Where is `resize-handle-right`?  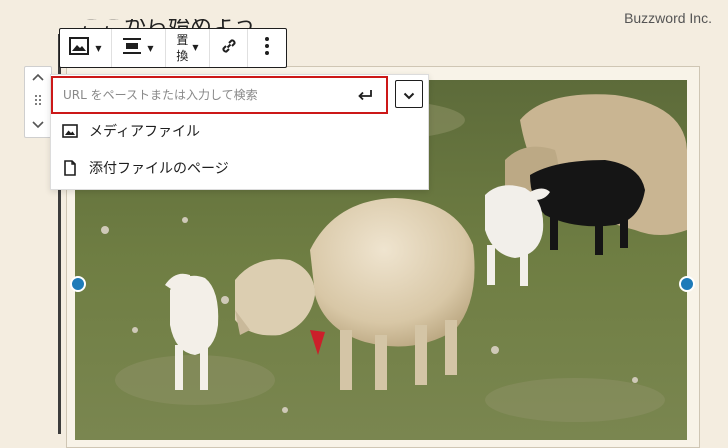
resize-handle-right is located at coordinates (687, 284).